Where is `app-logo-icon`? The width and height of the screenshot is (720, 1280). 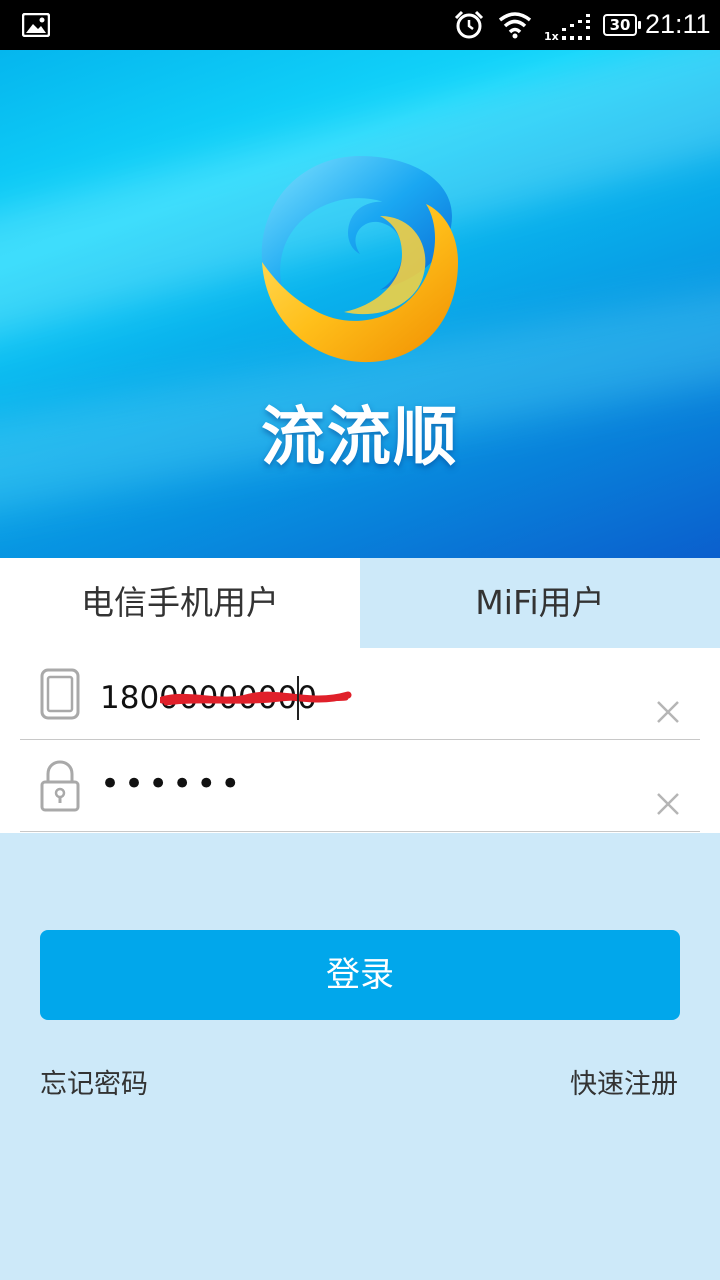 app-logo-icon is located at coordinates (359, 259).